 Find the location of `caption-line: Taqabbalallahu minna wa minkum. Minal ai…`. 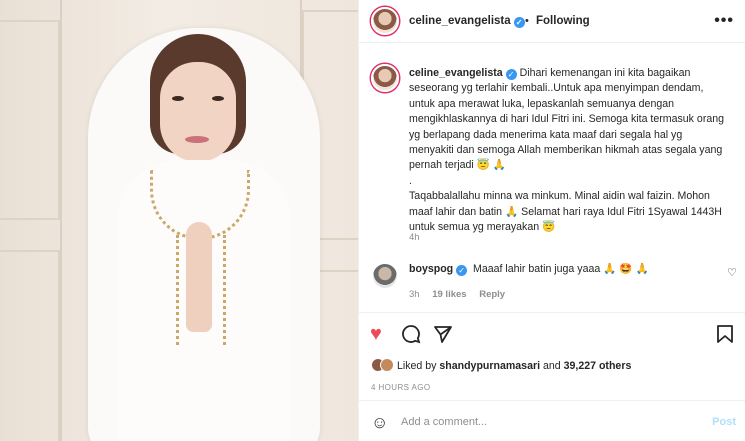

caption-line: Taqabbalallahu minna wa minkum. Minal ai… is located at coordinates (559, 196).